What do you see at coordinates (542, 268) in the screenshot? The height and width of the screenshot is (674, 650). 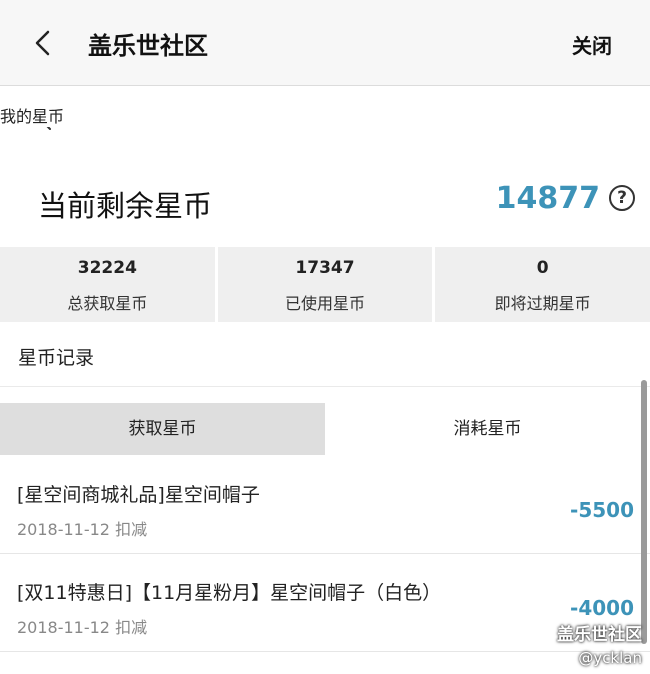 I see `stat-value: 0` at bounding box center [542, 268].